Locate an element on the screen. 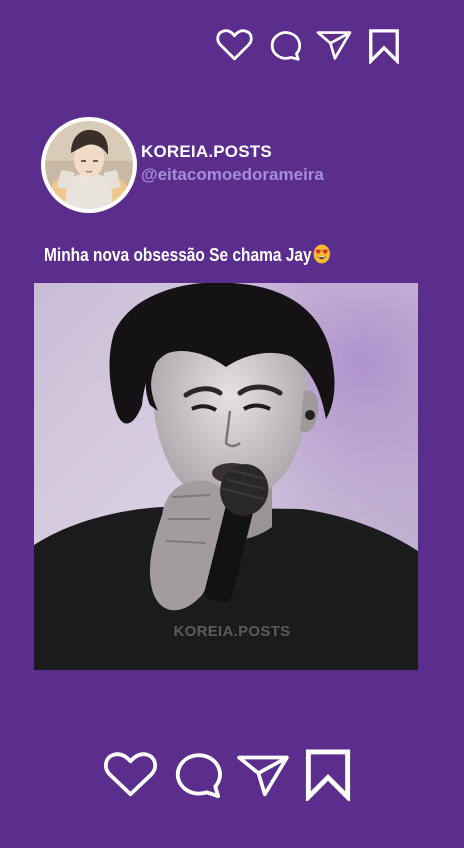 The height and width of the screenshot is (848, 464). send-icon-bottom is located at coordinates (263, 775).